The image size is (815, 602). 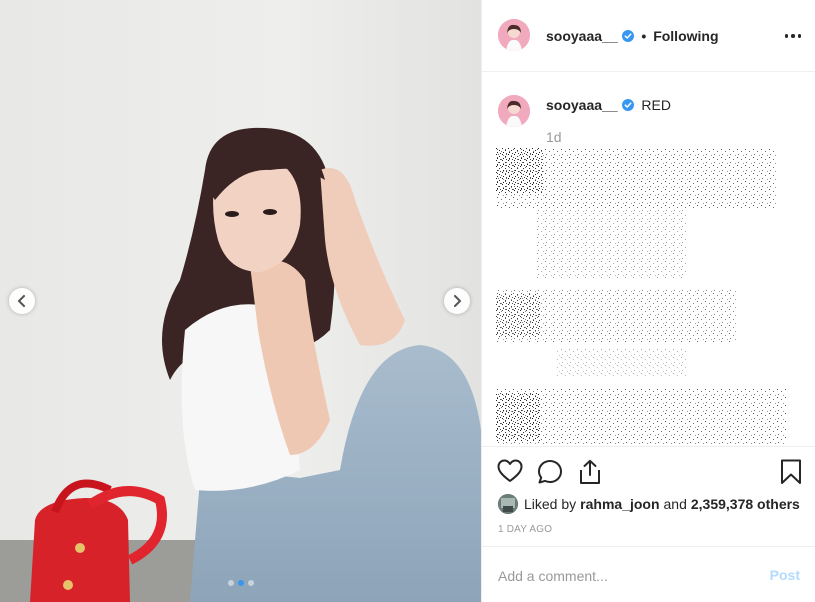 I want to click on follow-button: Following, so click(x=685, y=36).